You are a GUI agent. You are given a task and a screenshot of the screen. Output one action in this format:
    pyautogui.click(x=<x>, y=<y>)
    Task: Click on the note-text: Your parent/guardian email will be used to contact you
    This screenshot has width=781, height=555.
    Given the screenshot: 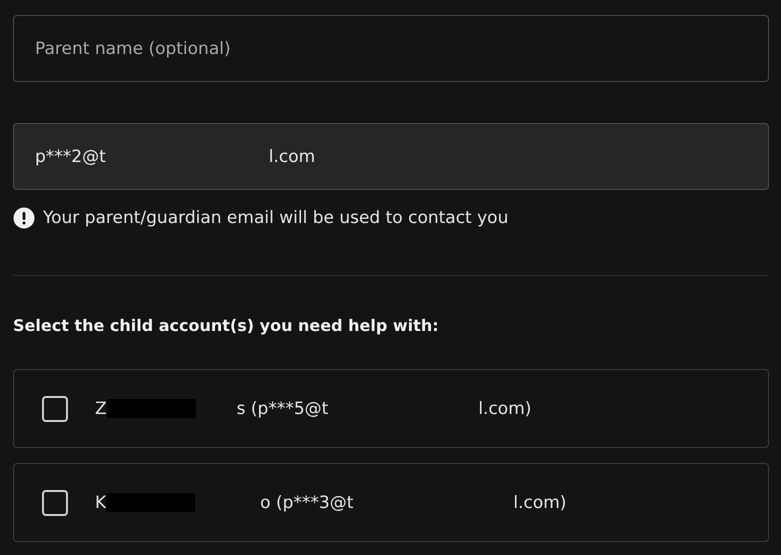 What is the action you would take?
    pyautogui.click(x=275, y=218)
    